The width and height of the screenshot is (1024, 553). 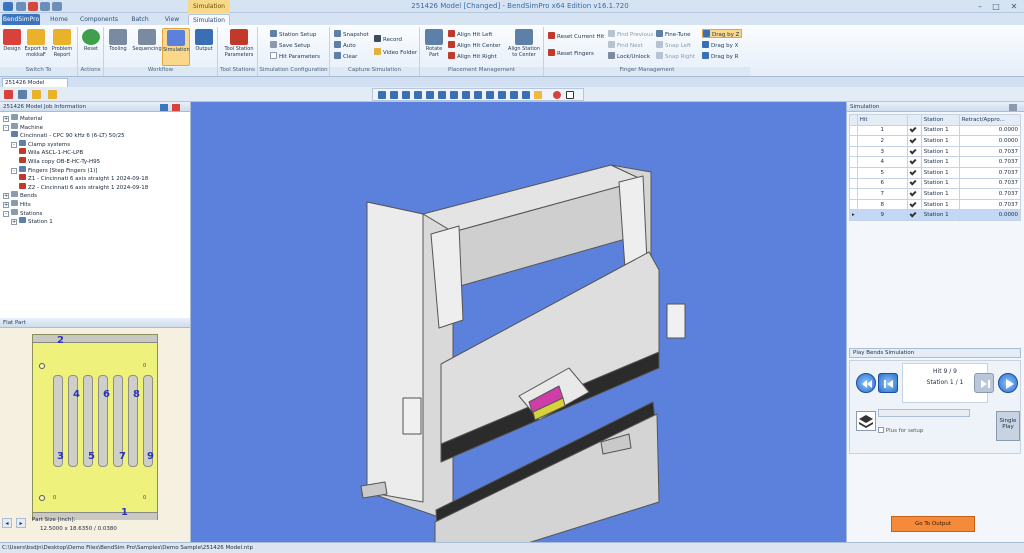 I want to click on drag-by-r-button: Drag by R, so click(x=720, y=56).